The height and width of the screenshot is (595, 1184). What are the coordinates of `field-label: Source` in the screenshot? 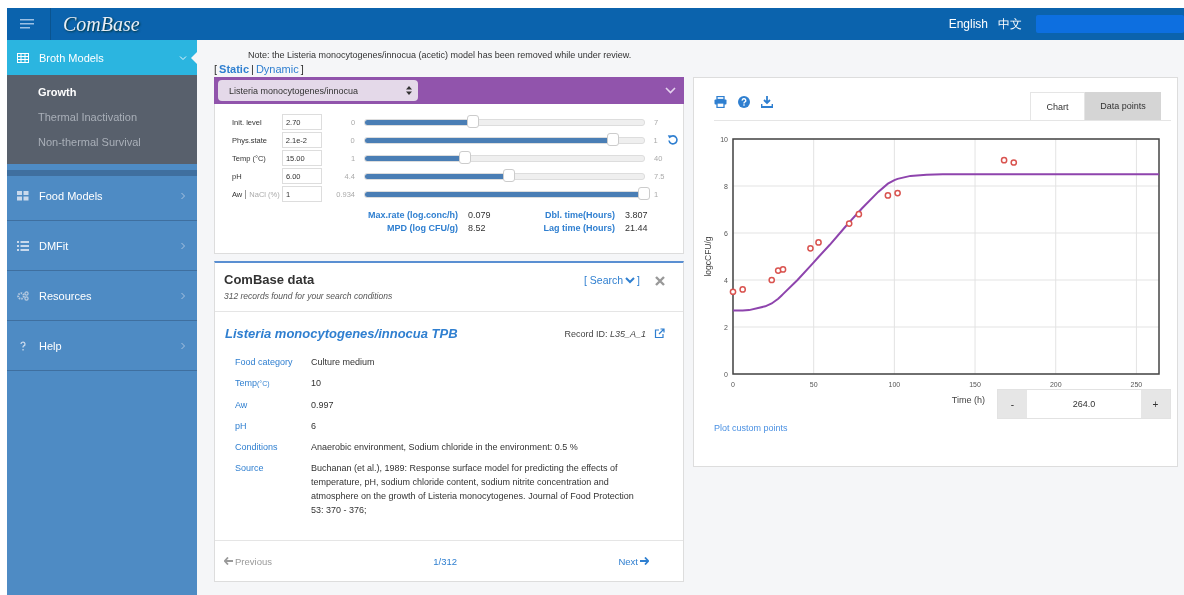 It's located at (250, 468).